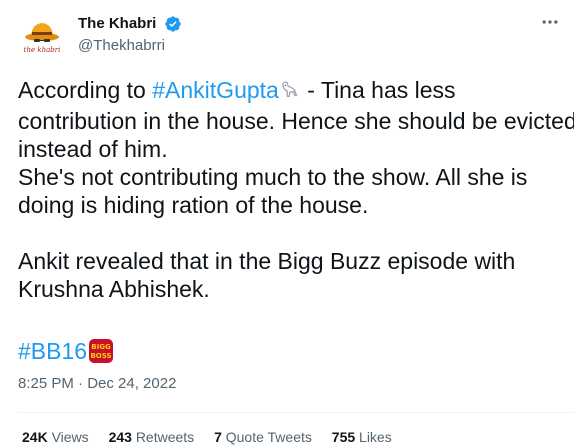 The image size is (574, 448). I want to click on tweet-header: the khabri The Khabri @Thekhabrri, so click(296, 36).